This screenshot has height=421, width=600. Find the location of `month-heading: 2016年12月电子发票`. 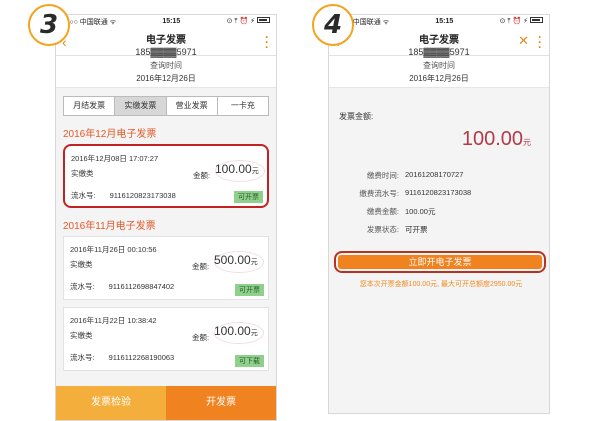

month-heading: 2016年12月电子发票 is located at coordinates (110, 134).